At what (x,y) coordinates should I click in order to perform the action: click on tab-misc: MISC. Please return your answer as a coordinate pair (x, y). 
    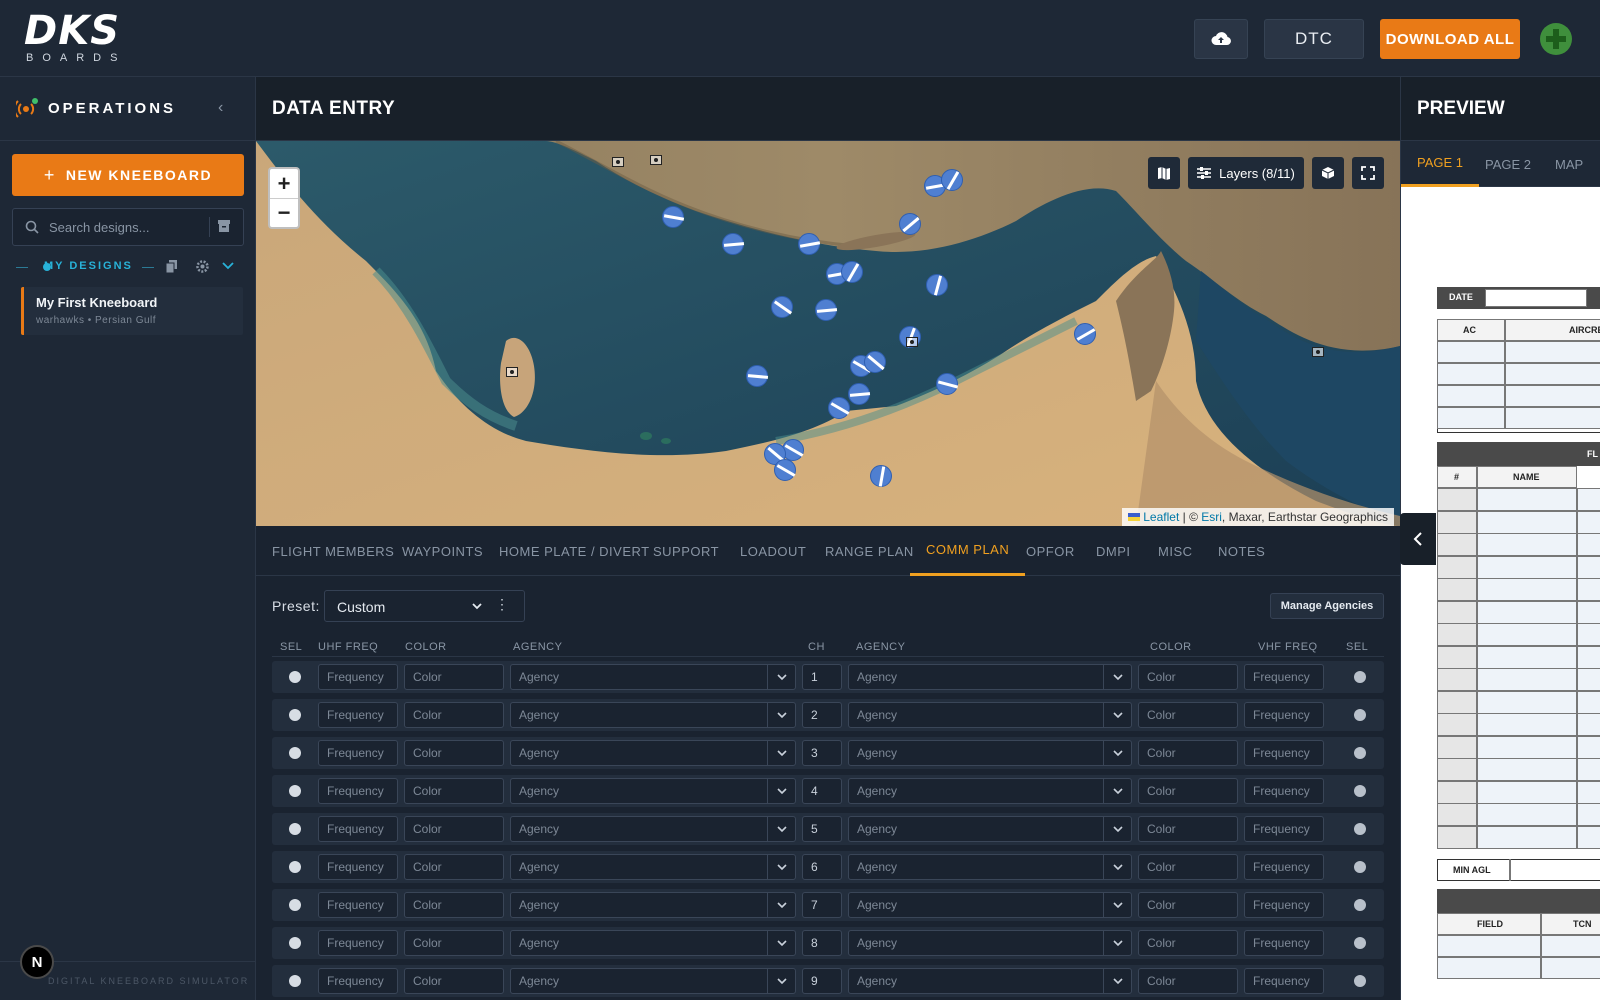
    Looking at the image, I should click on (1175, 551).